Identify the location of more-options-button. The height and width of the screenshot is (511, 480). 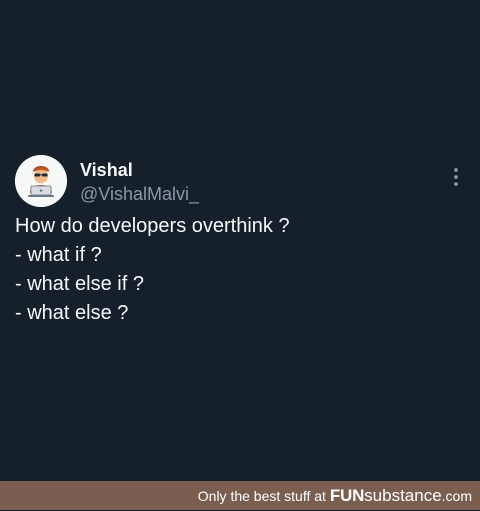
(456, 177).